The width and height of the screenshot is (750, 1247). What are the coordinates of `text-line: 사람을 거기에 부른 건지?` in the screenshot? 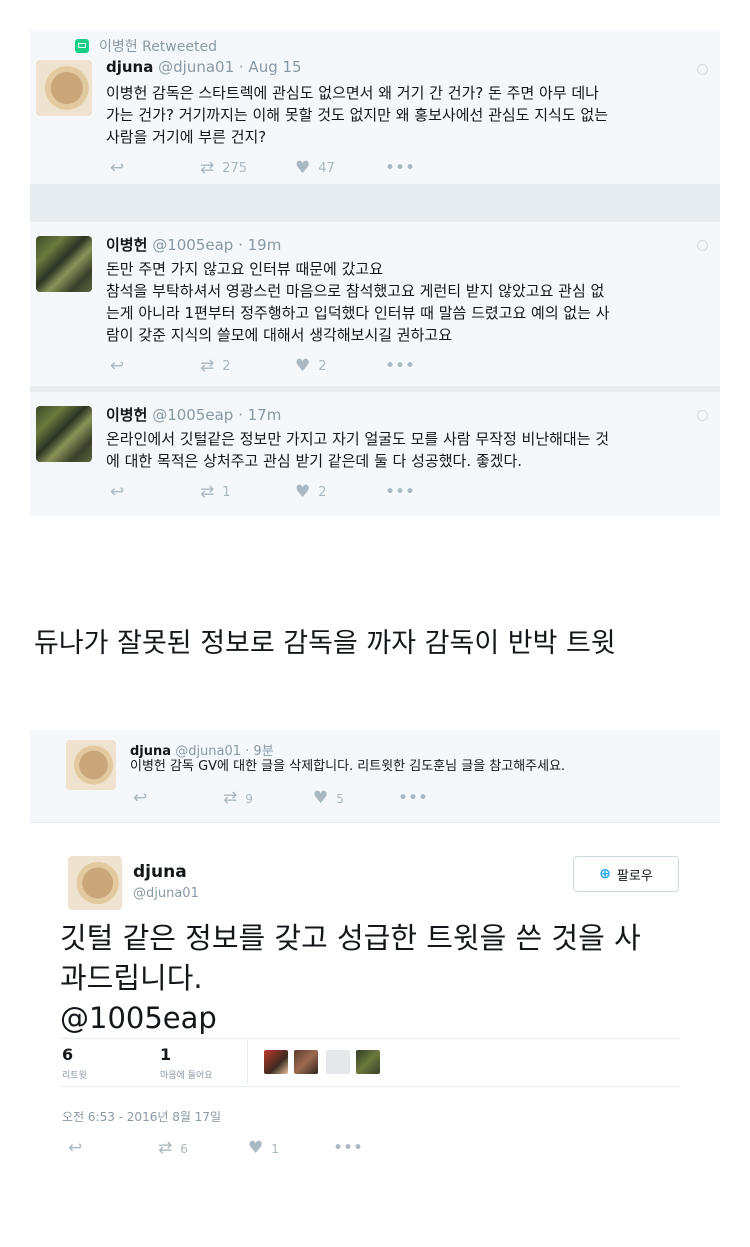 It's located at (186, 137).